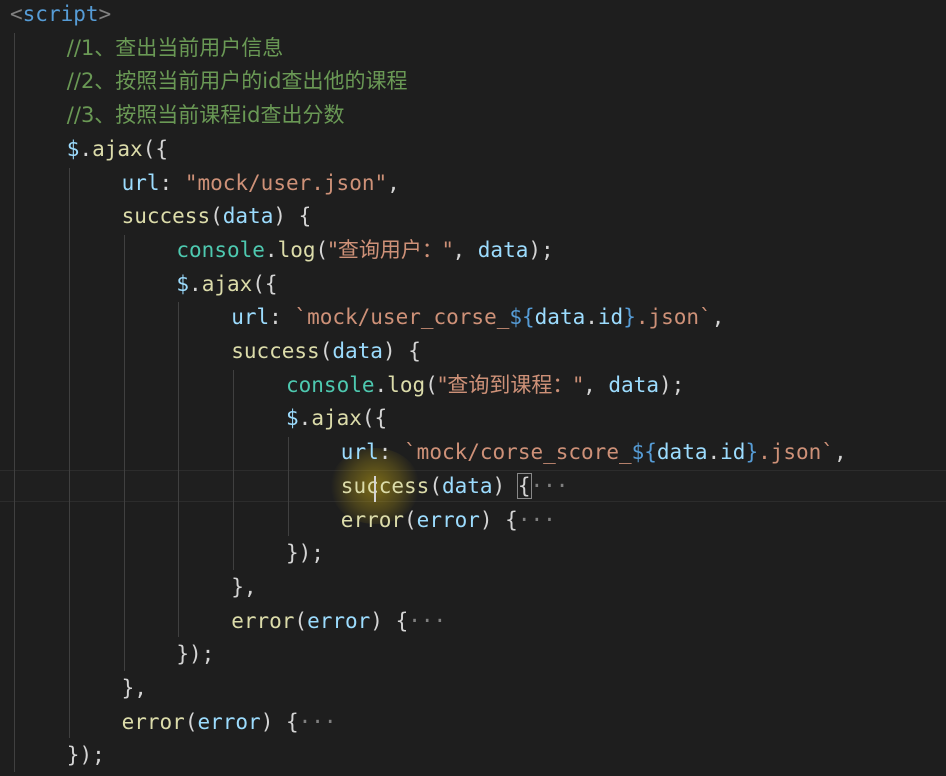 The height and width of the screenshot is (776, 946). I want to click on code-token: console, so click(330, 384).